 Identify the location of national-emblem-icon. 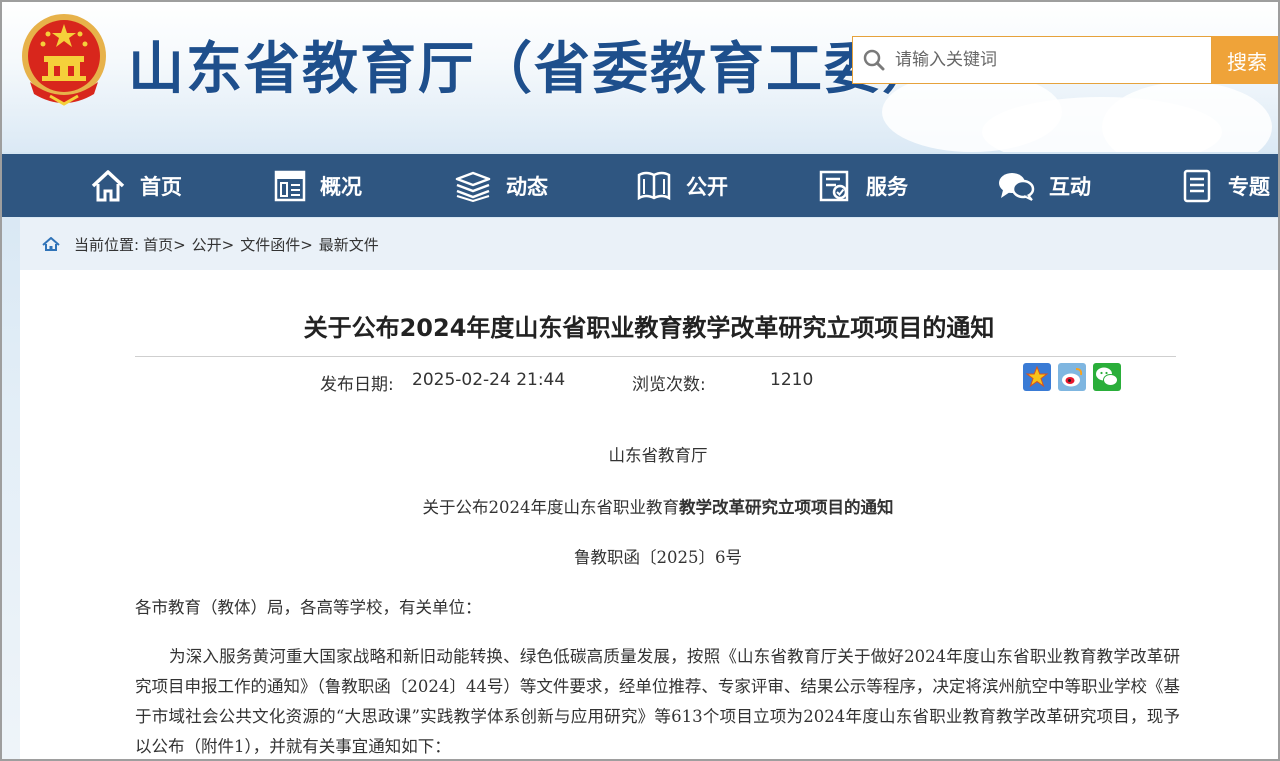
(64, 60).